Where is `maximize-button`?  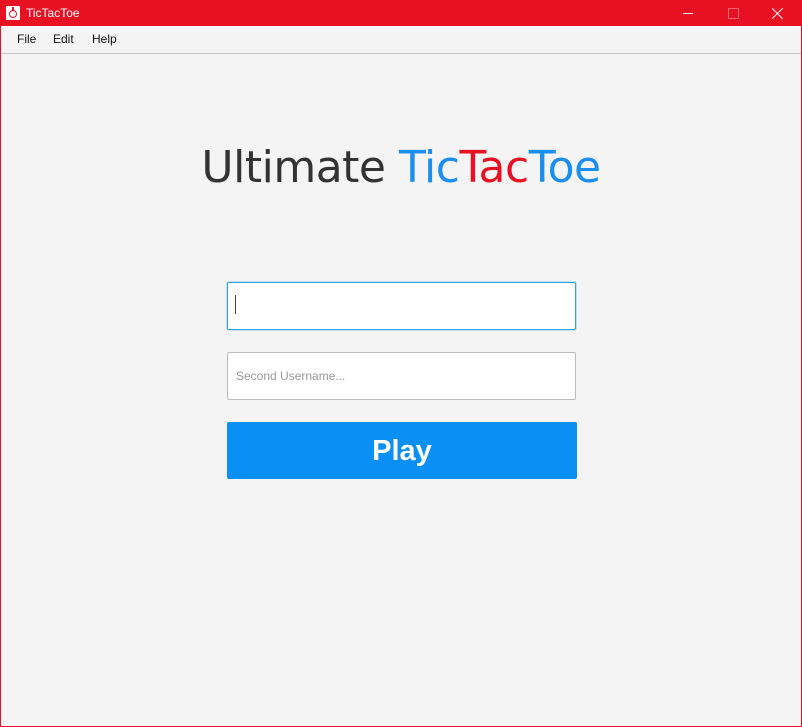
maximize-button is located at coordinates (733, 13).